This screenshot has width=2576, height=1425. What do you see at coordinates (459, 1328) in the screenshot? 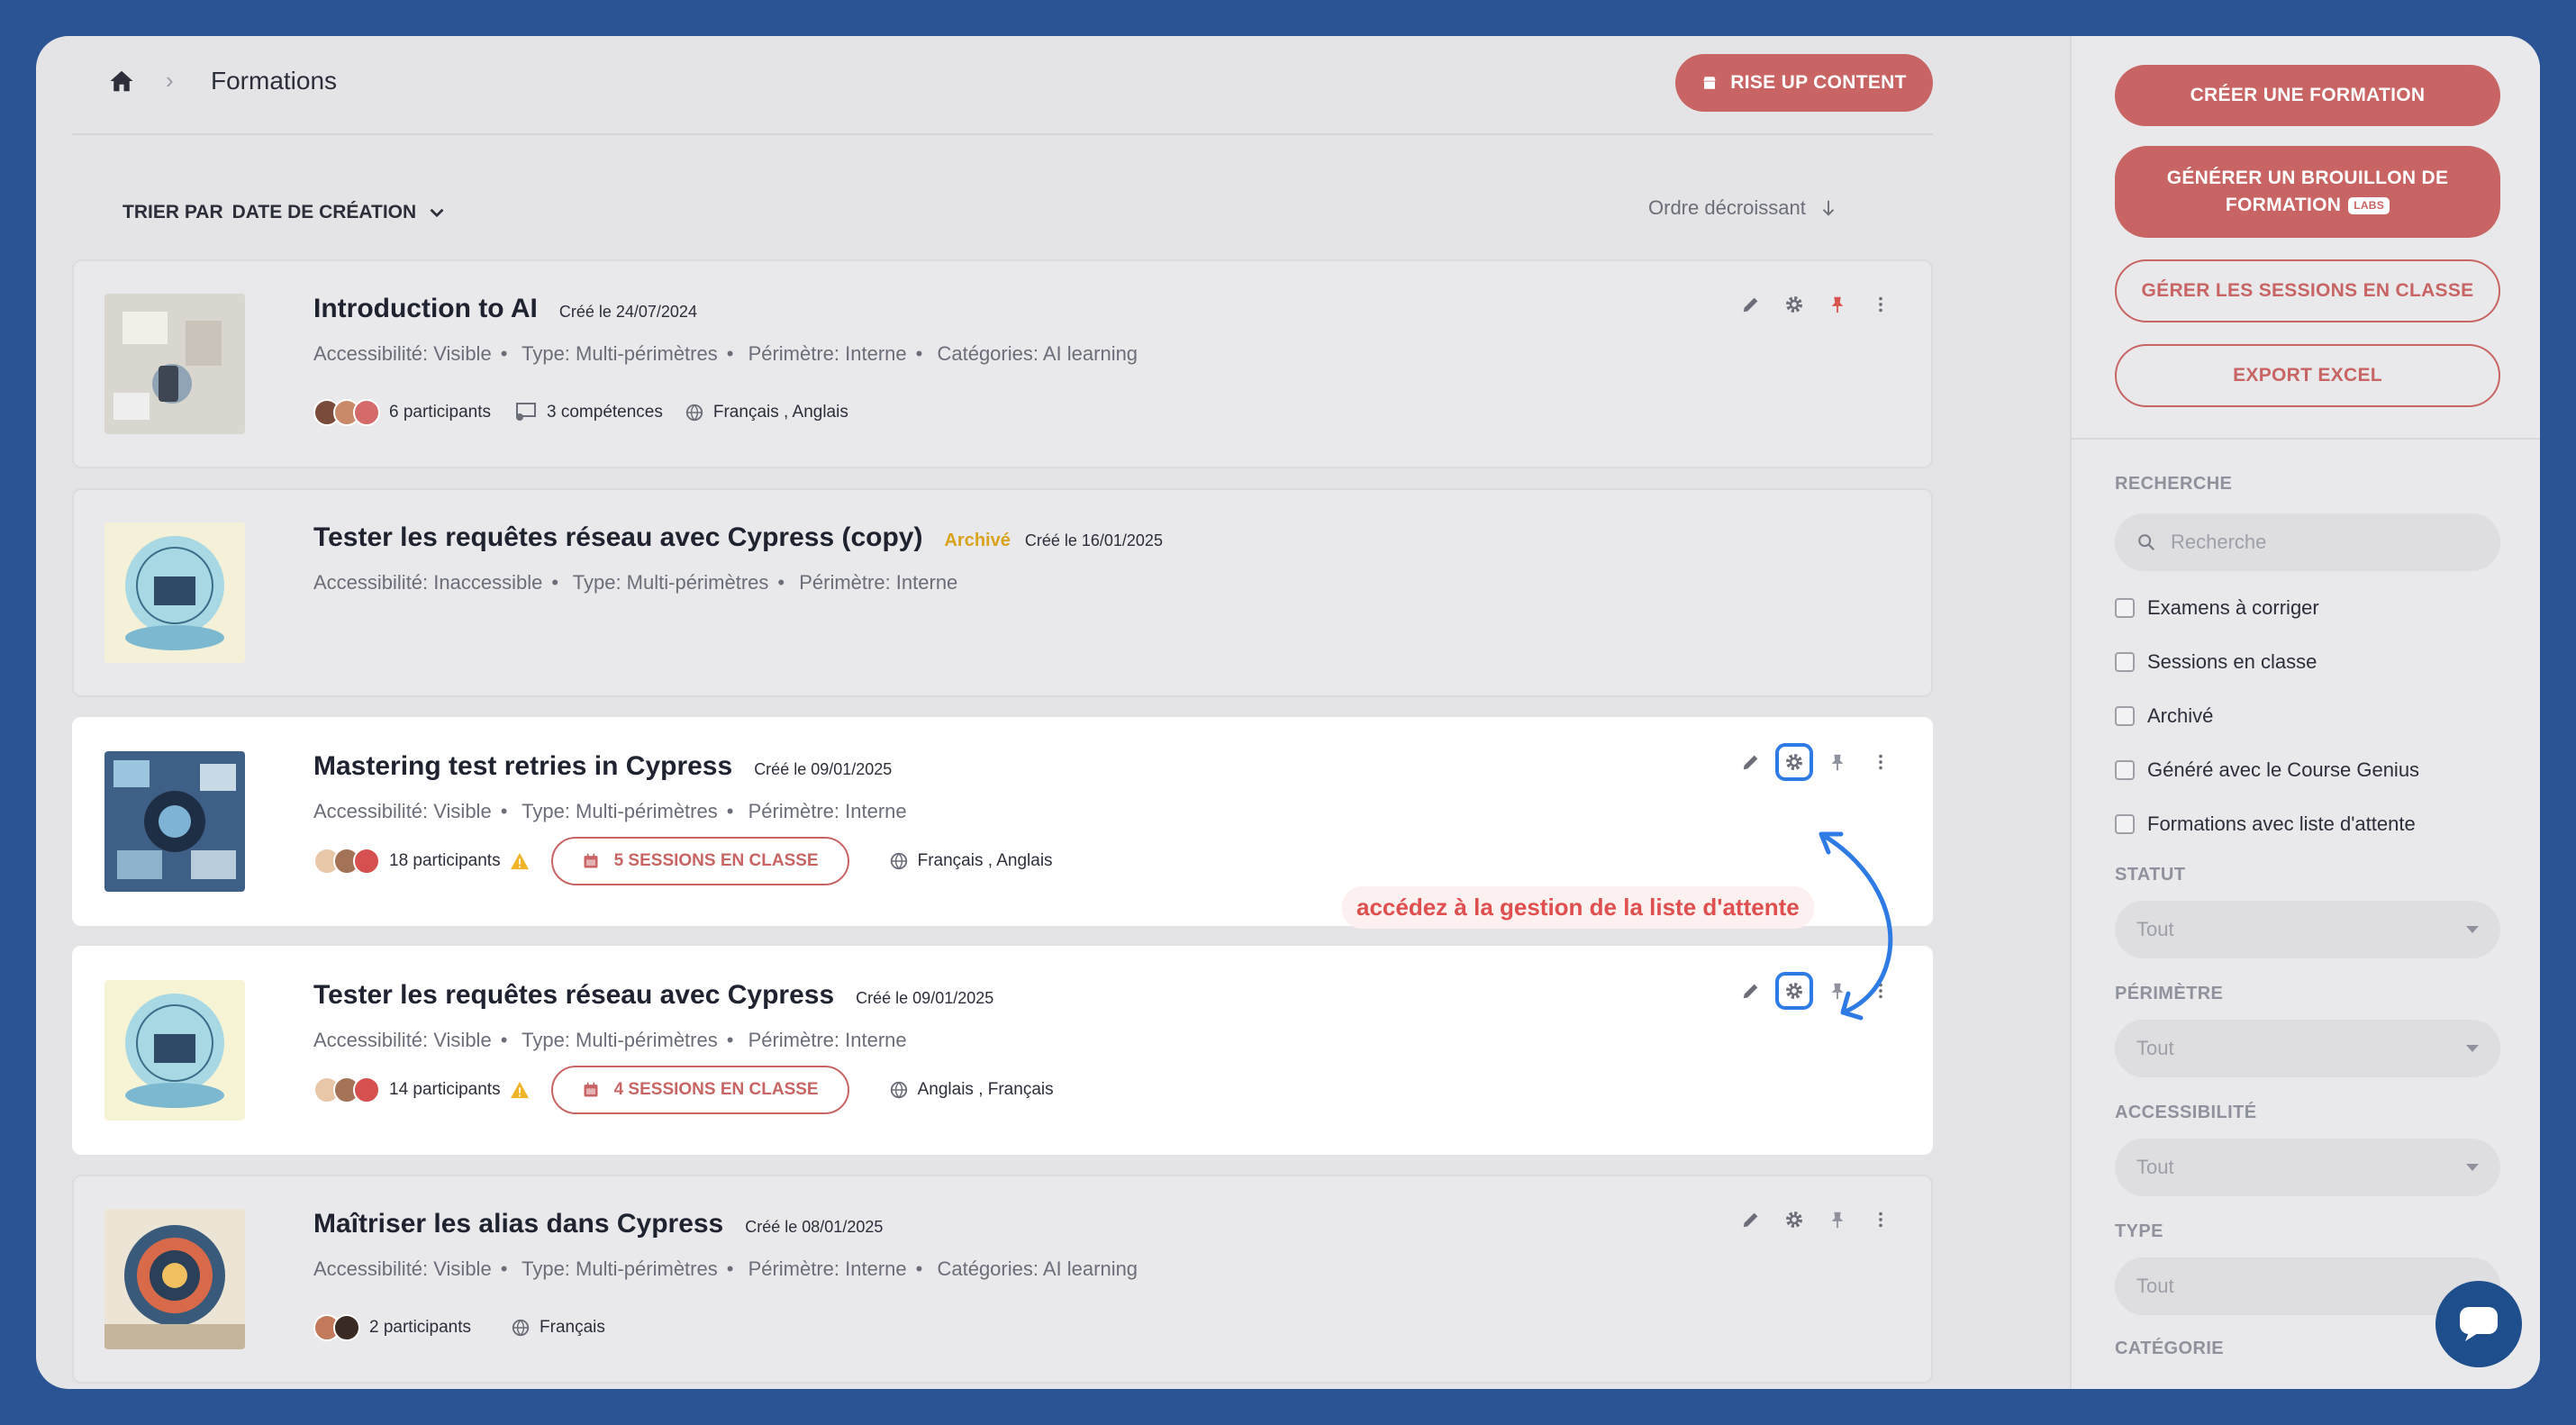
I see `course-stats: 2 participants Français` at bounding box center [459, 1328].